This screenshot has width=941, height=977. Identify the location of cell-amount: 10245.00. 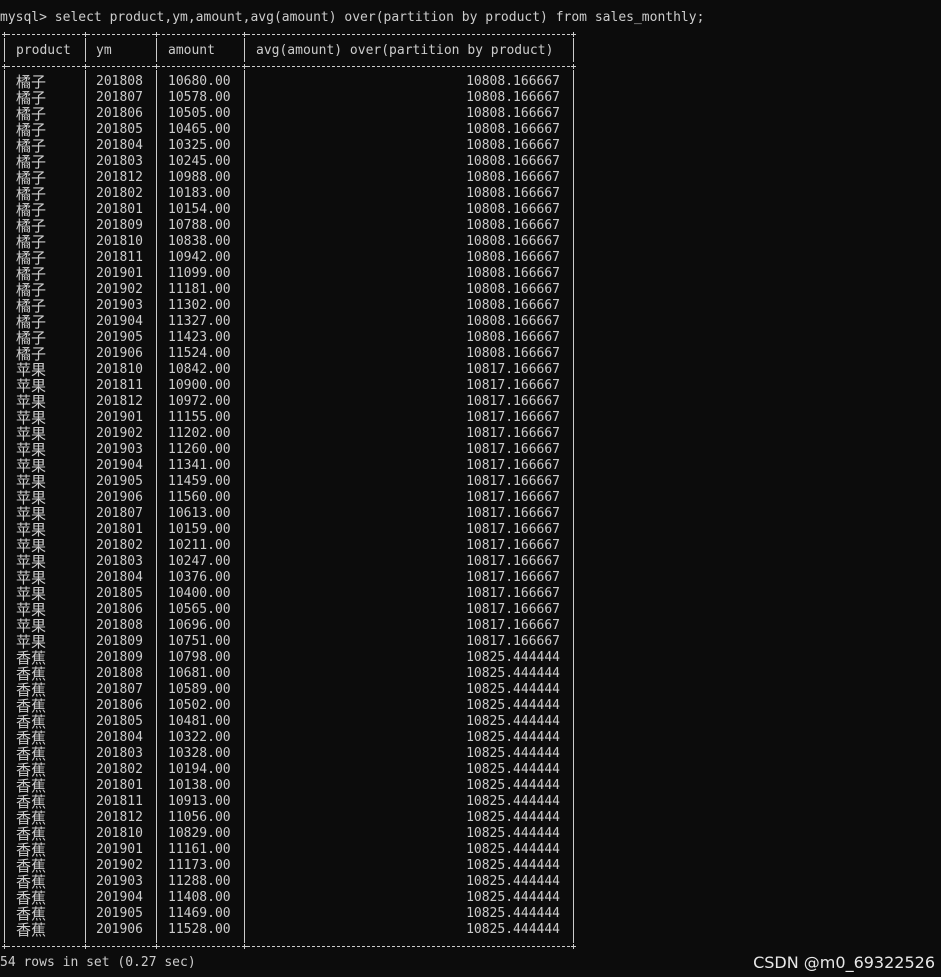
(199, 161).